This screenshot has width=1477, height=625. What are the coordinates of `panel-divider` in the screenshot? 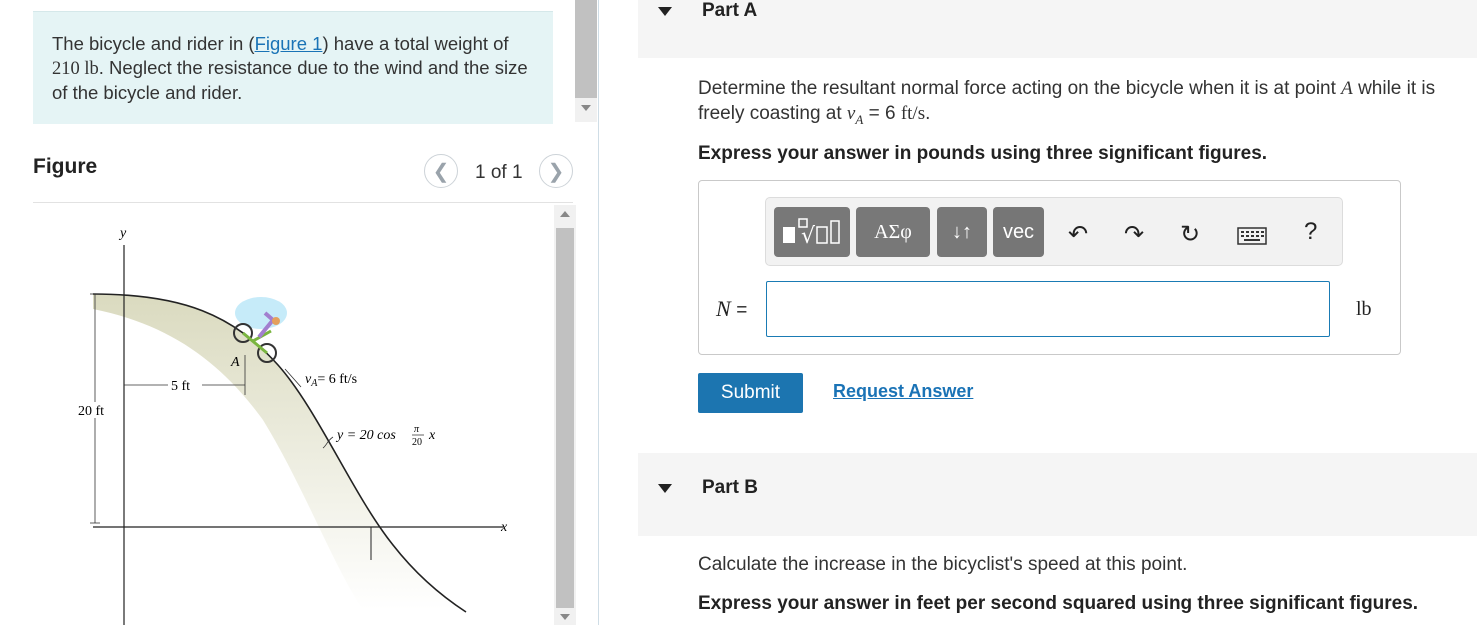 It's located at (598, 312).